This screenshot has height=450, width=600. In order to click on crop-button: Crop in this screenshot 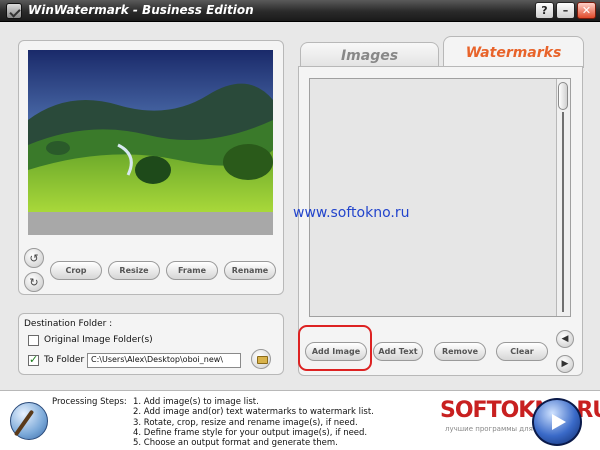, I will do `click(76, 270)`.